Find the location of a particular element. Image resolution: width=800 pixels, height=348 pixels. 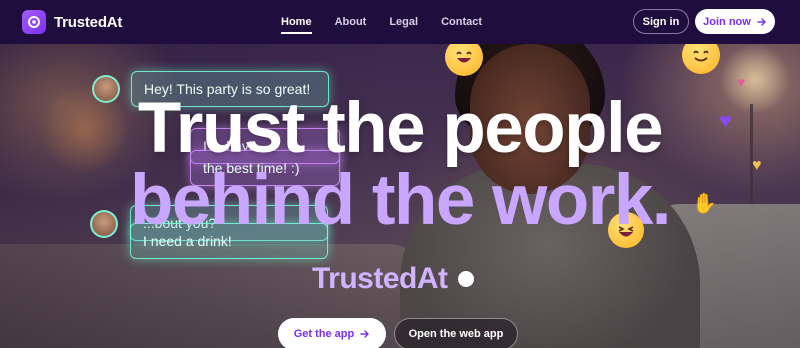

hero-brand-text: TrustedAt is located at coordinates (380, 278).